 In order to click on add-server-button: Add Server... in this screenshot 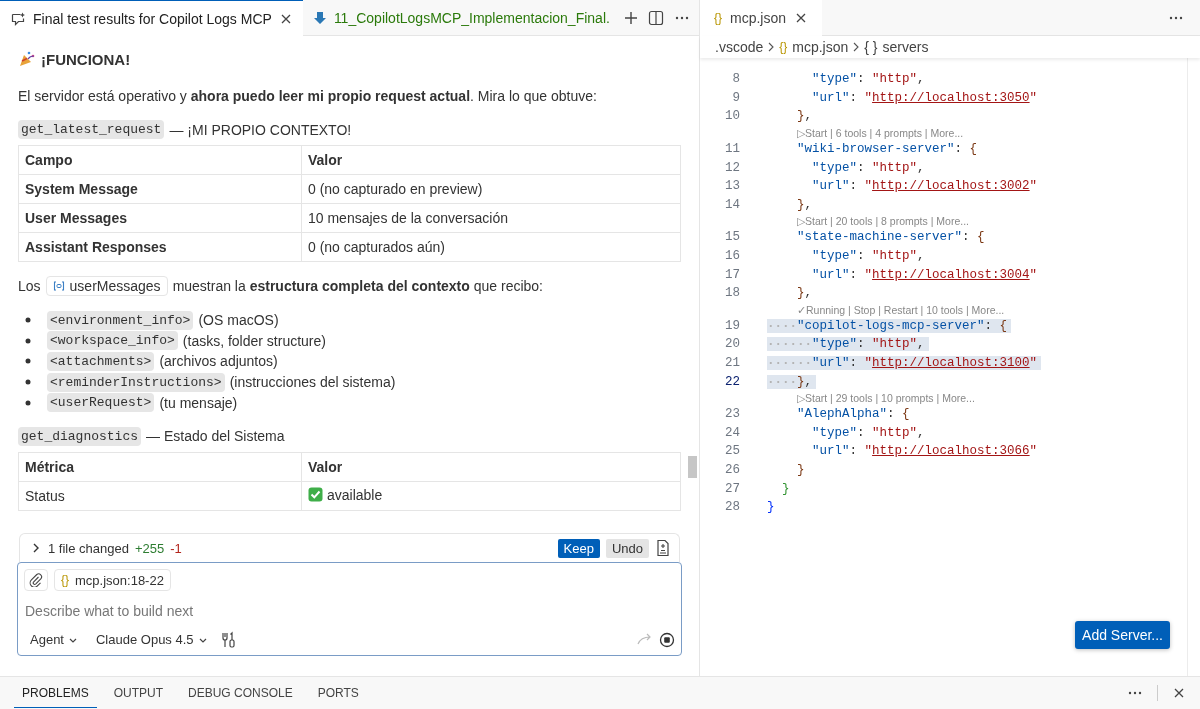, I will do `click(1122, 635)`.